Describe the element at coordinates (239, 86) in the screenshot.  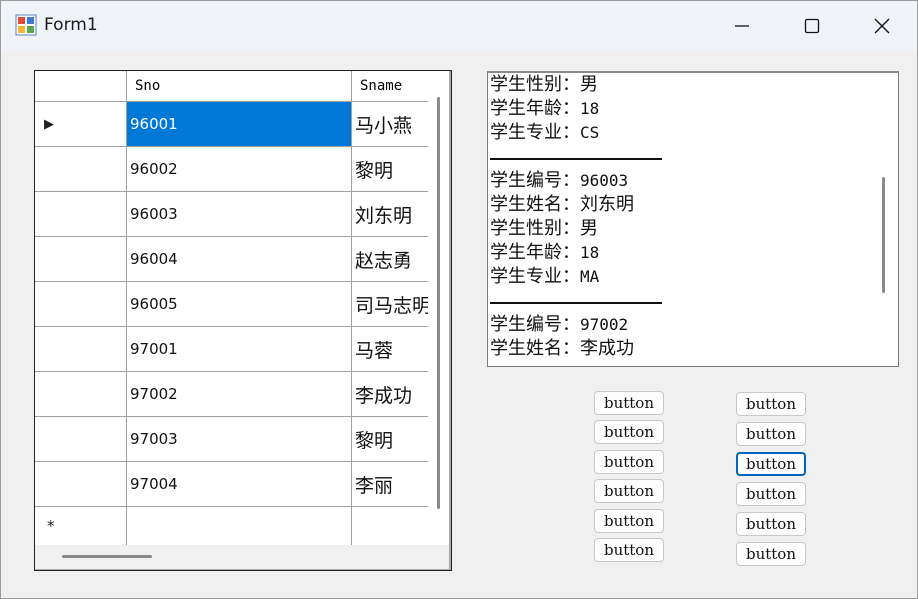
I see `column-header-sno: Sno` at that location.